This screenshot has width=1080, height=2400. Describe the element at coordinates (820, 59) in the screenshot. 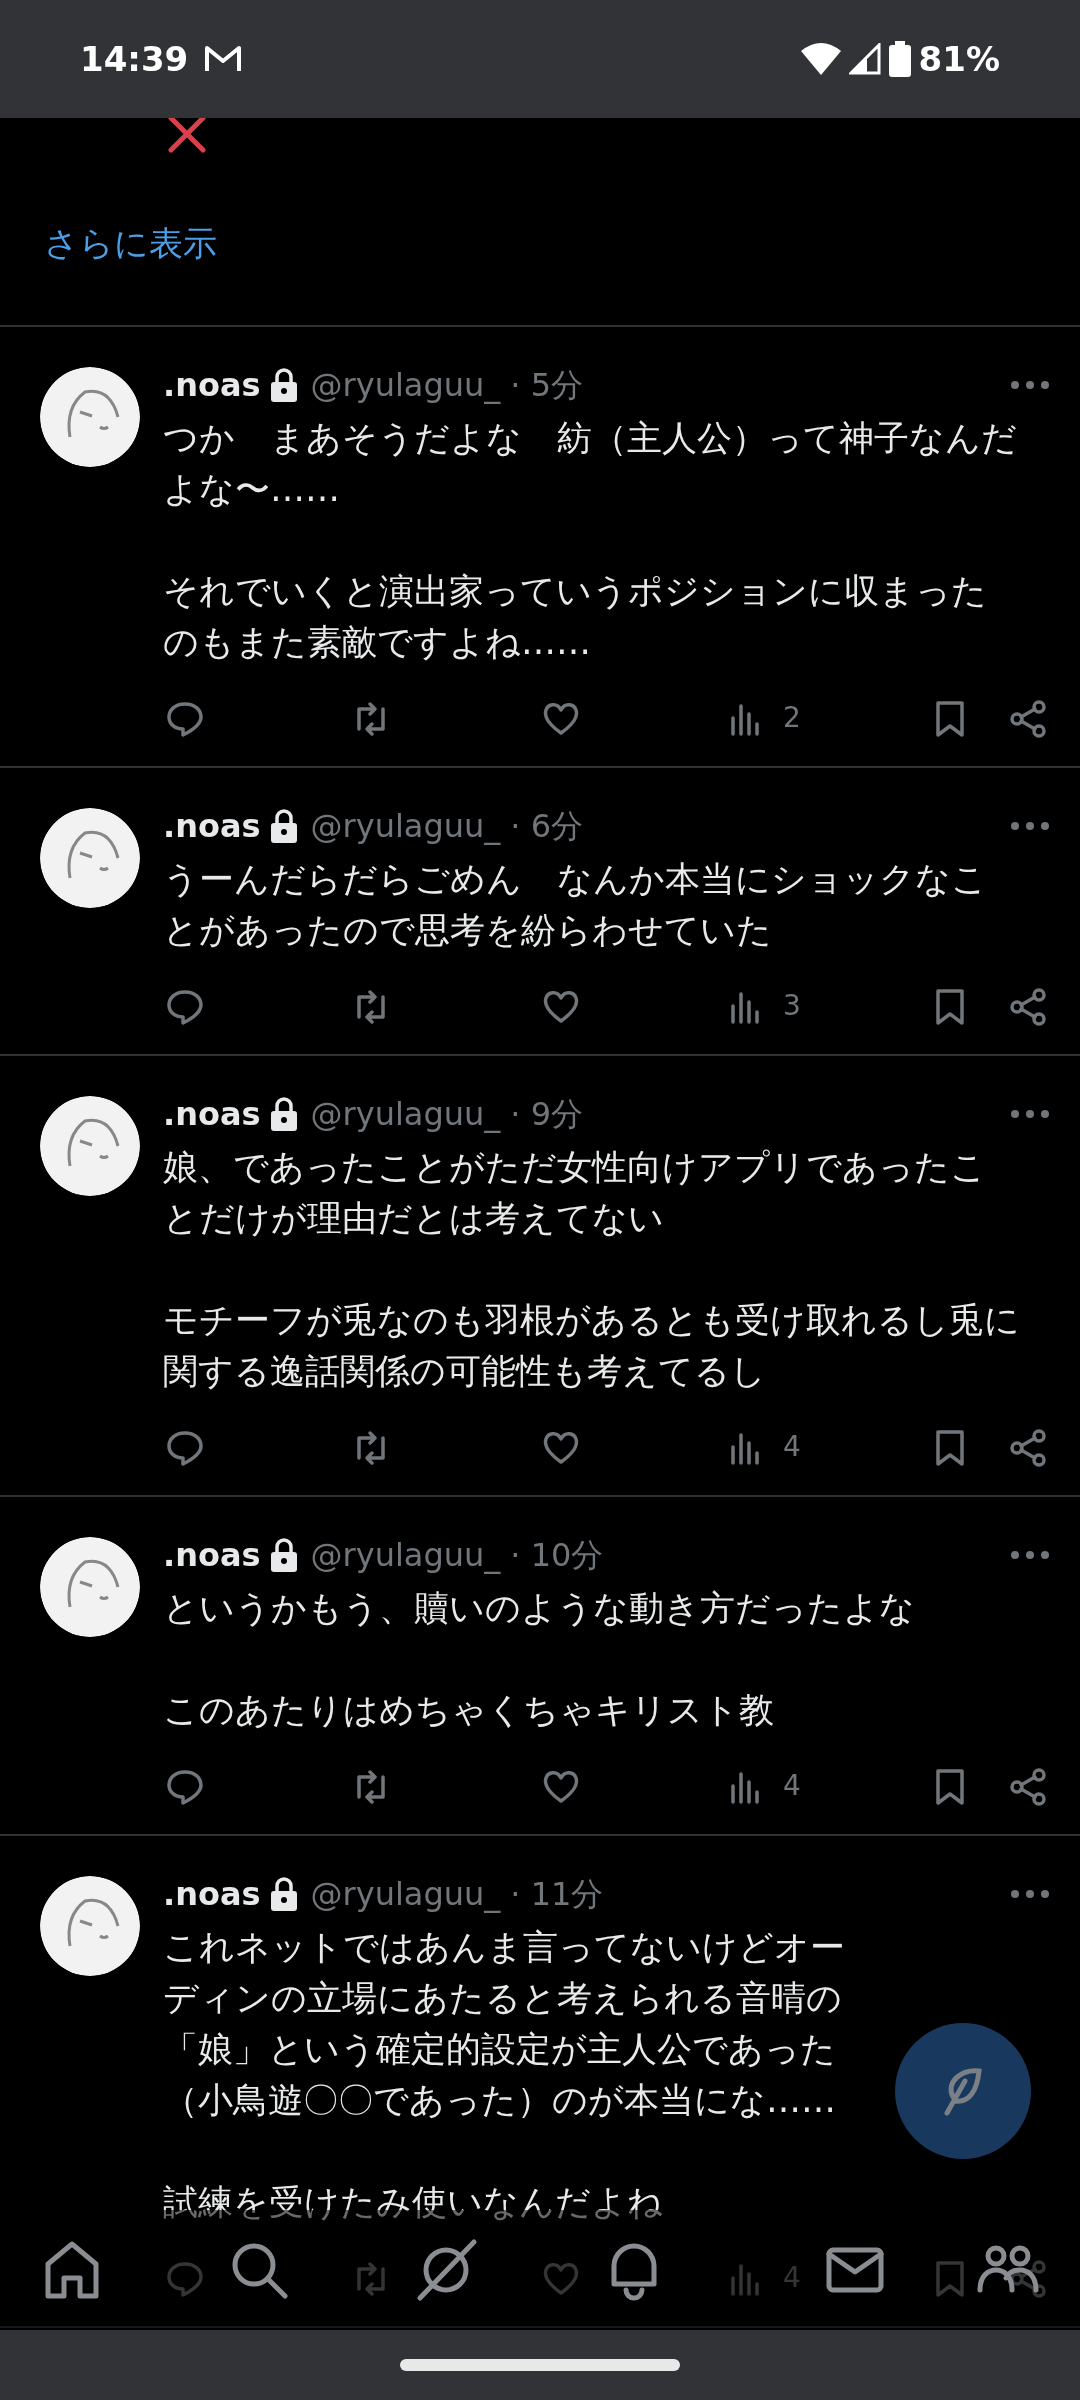

I see `wifi-icon` at that location.